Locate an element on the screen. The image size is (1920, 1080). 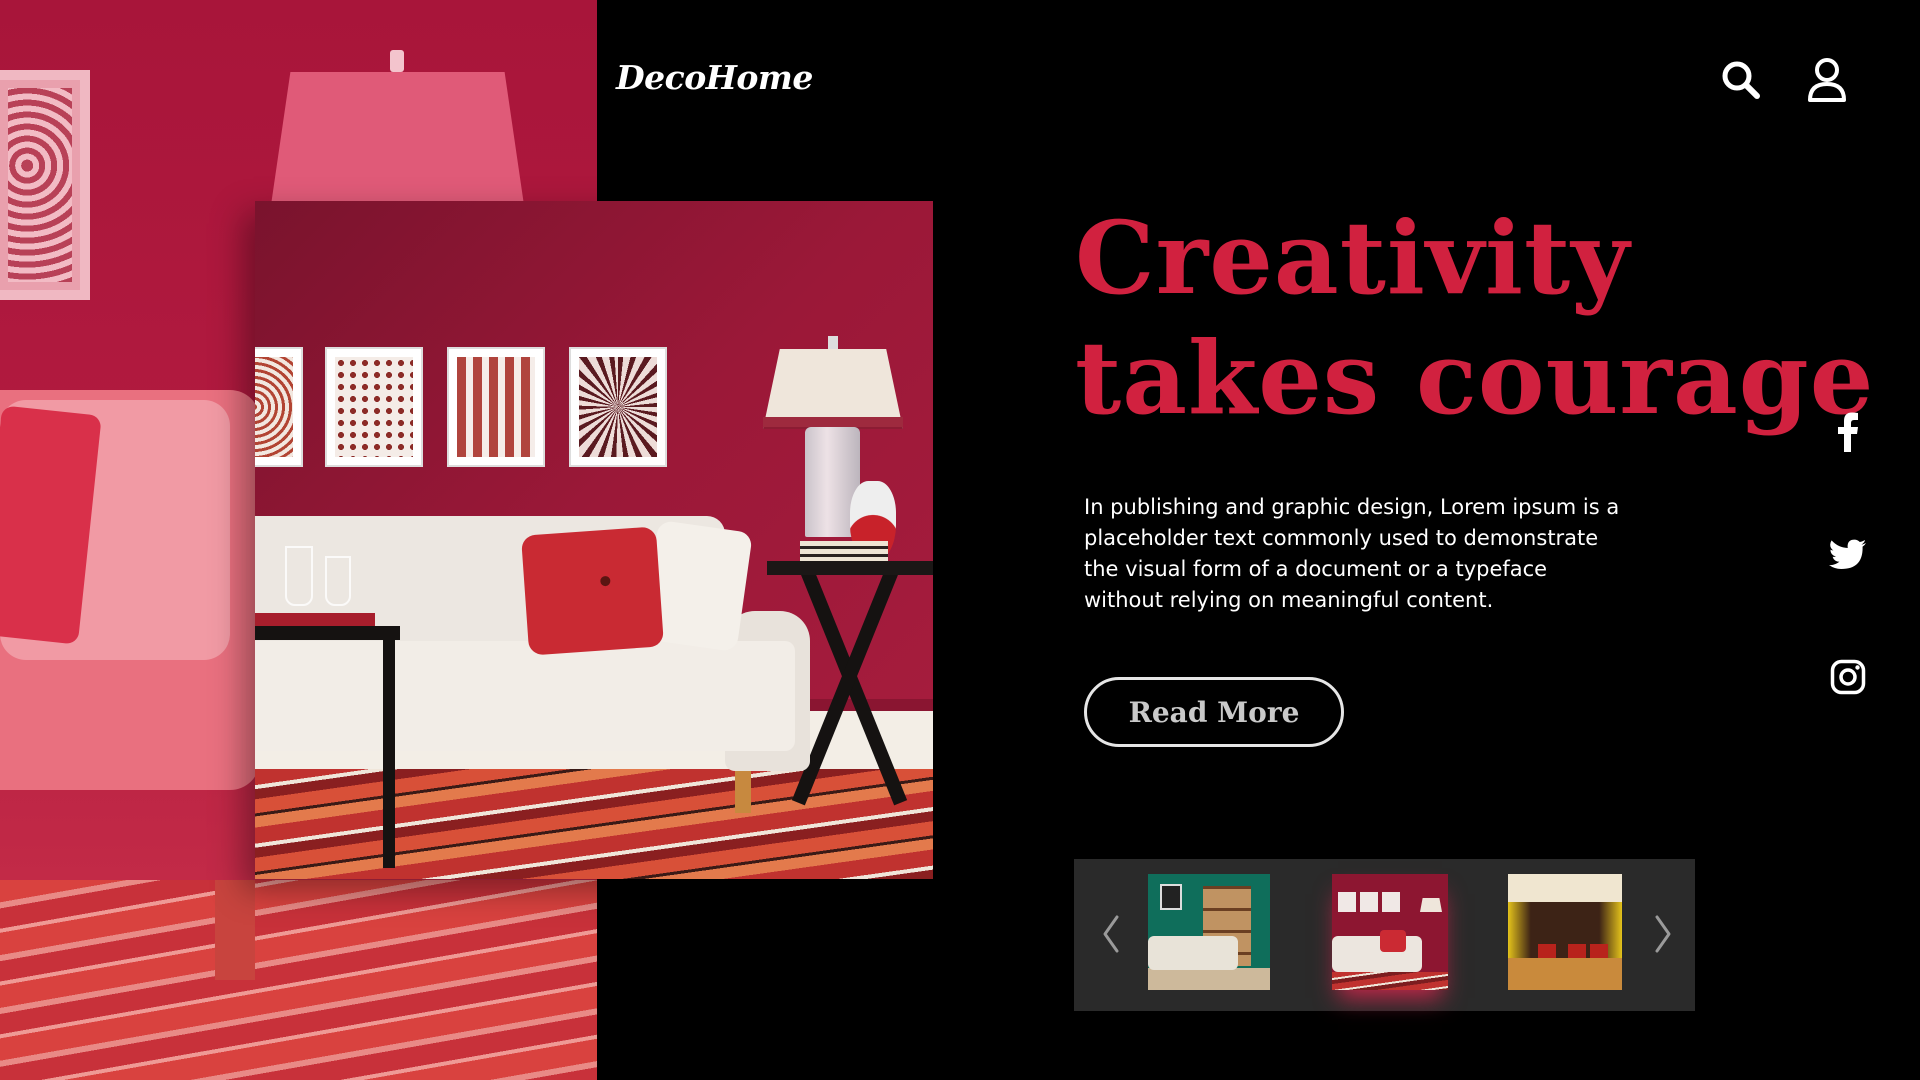
instagram-icon is located at coordinates (1848, 677).